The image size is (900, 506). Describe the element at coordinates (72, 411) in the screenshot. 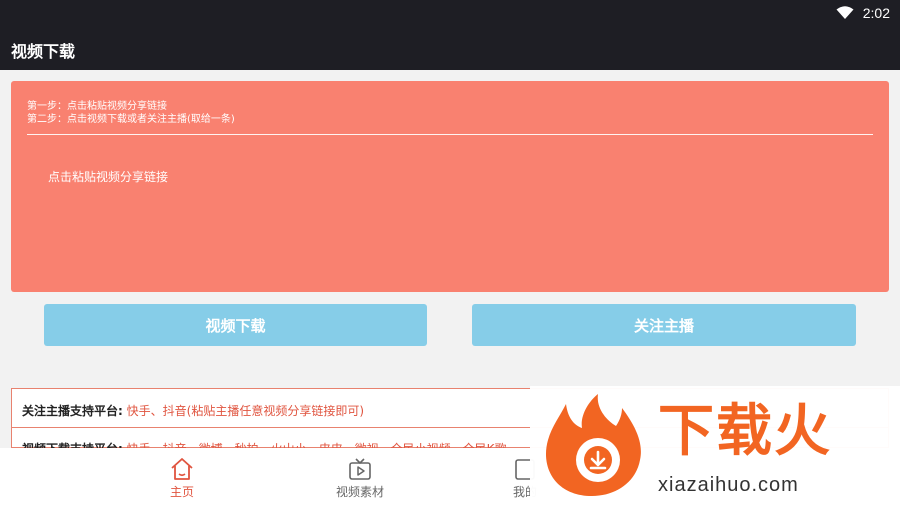

I see `follow-platforms-label: 关注主播支持平台:` at that location.